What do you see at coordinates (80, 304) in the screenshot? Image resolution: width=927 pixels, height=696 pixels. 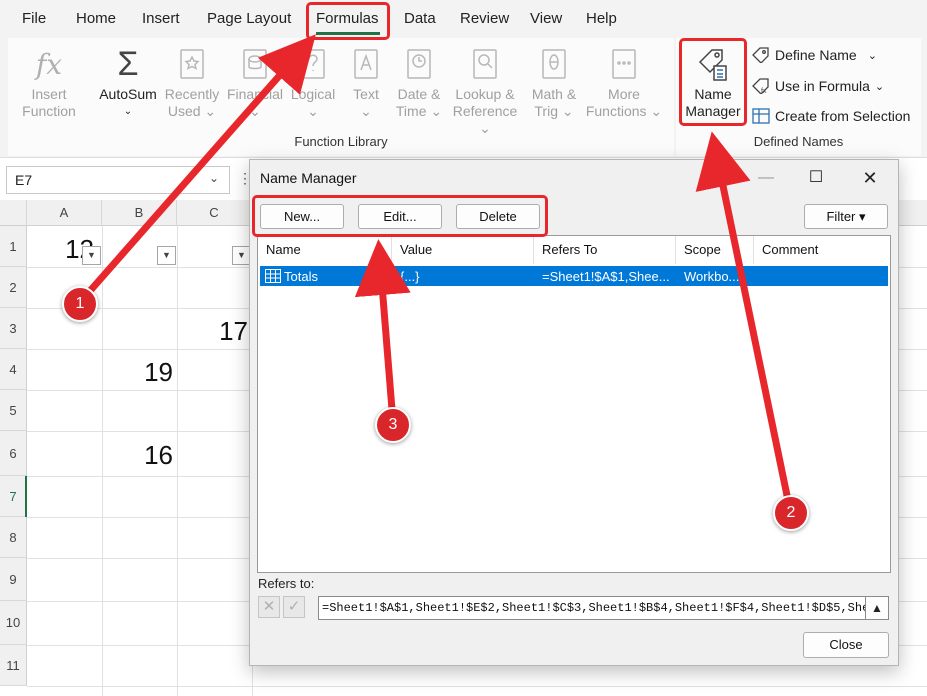 I see `step-marker-1: 1` at bounding box center [80, 304].